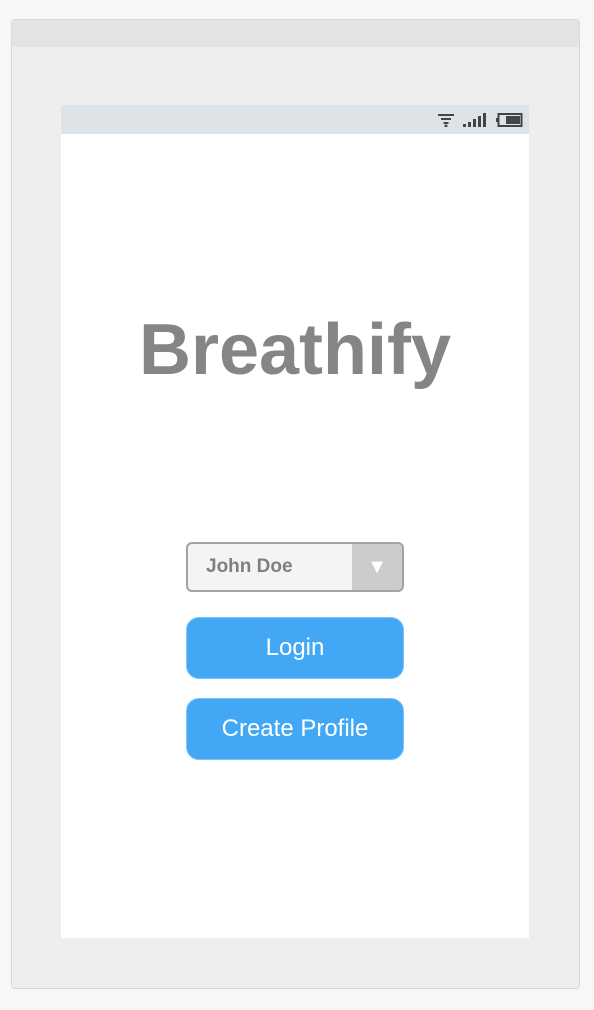 This screenshot has width=594, height=1010. I want to click on status-icons, so click(480, 120).